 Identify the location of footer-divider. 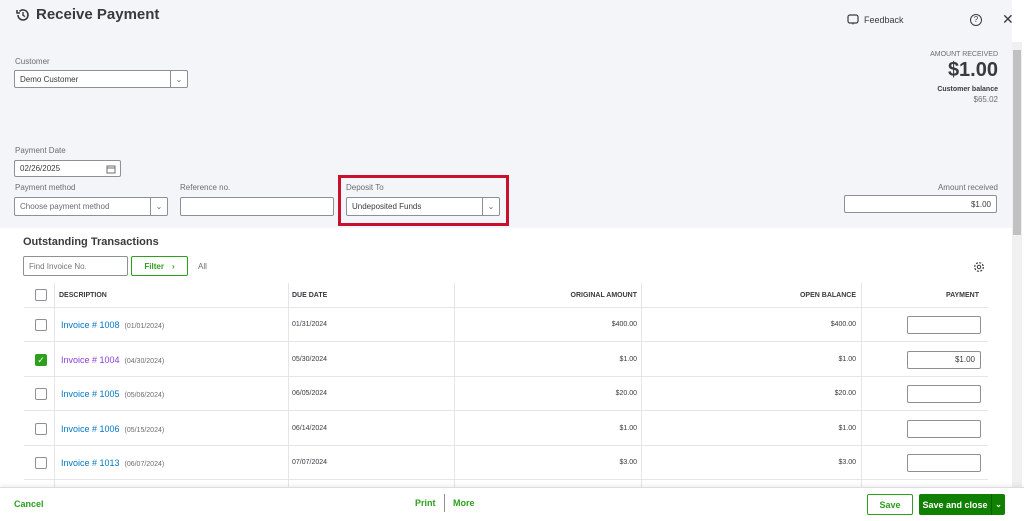
(444, 503).